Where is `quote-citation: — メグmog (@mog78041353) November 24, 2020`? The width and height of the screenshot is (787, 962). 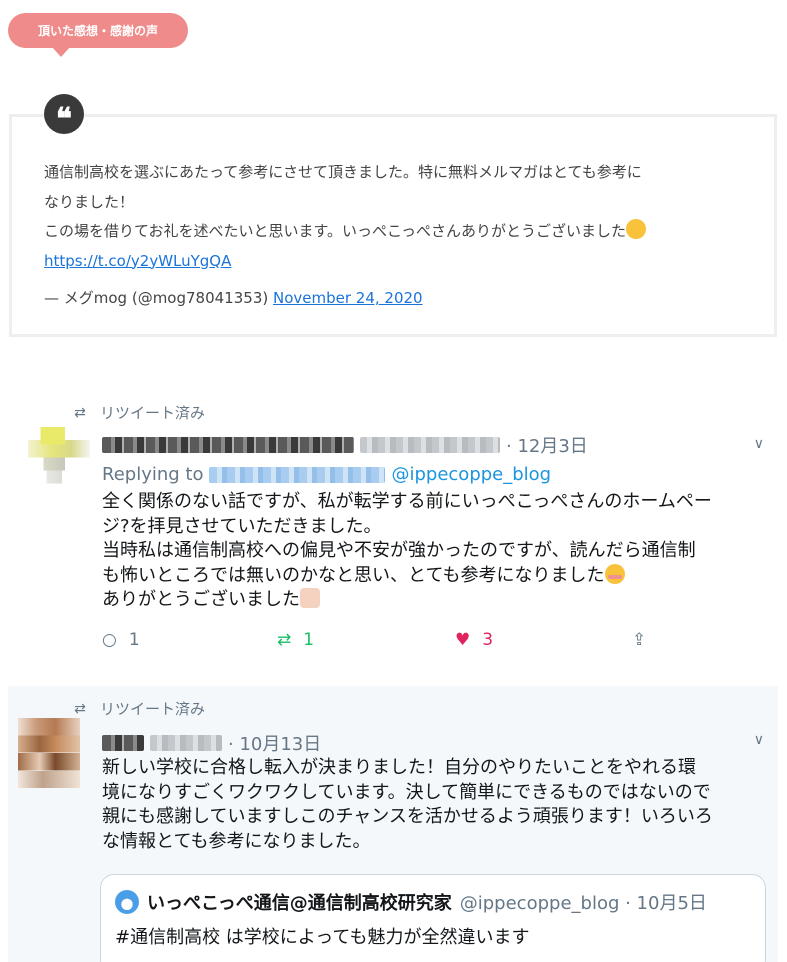
quote-citation: — メグmog (@mog78041353) November 24, 2020 is located at coordinates (233, 297).